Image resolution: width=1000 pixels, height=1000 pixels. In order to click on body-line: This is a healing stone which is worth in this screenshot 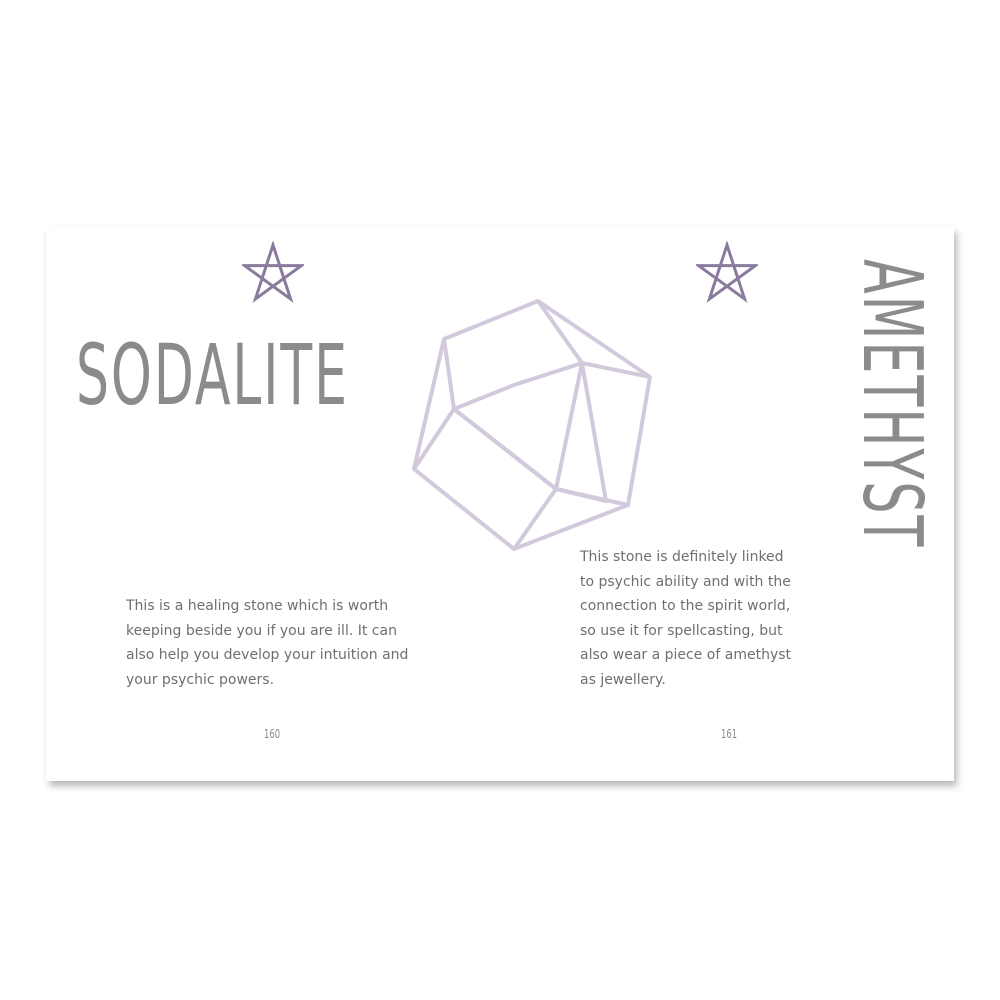, I will do `click(257, 606)`.